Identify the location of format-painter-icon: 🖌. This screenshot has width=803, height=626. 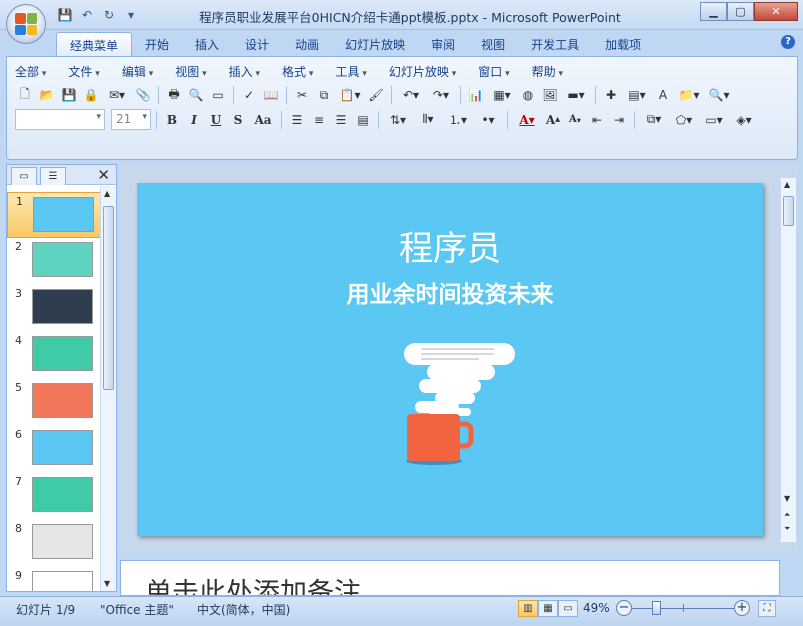
(376, 95).